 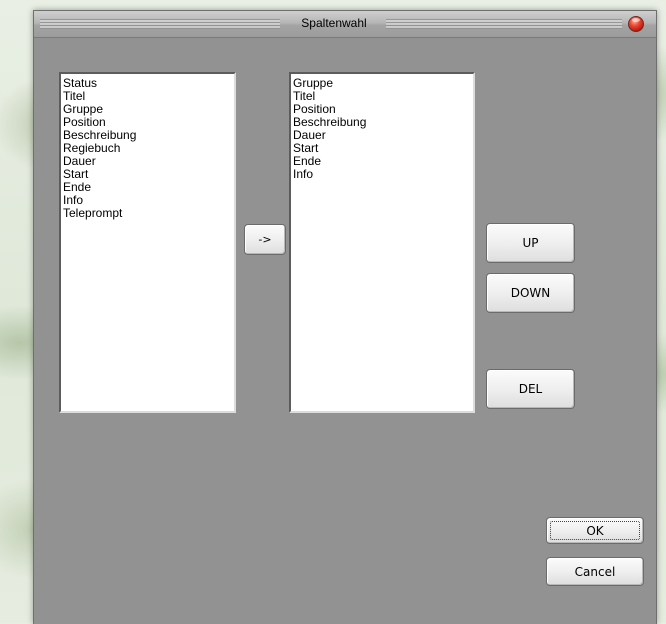 I want to click on selected-column-item: Ende, so click(x=383, y=161).